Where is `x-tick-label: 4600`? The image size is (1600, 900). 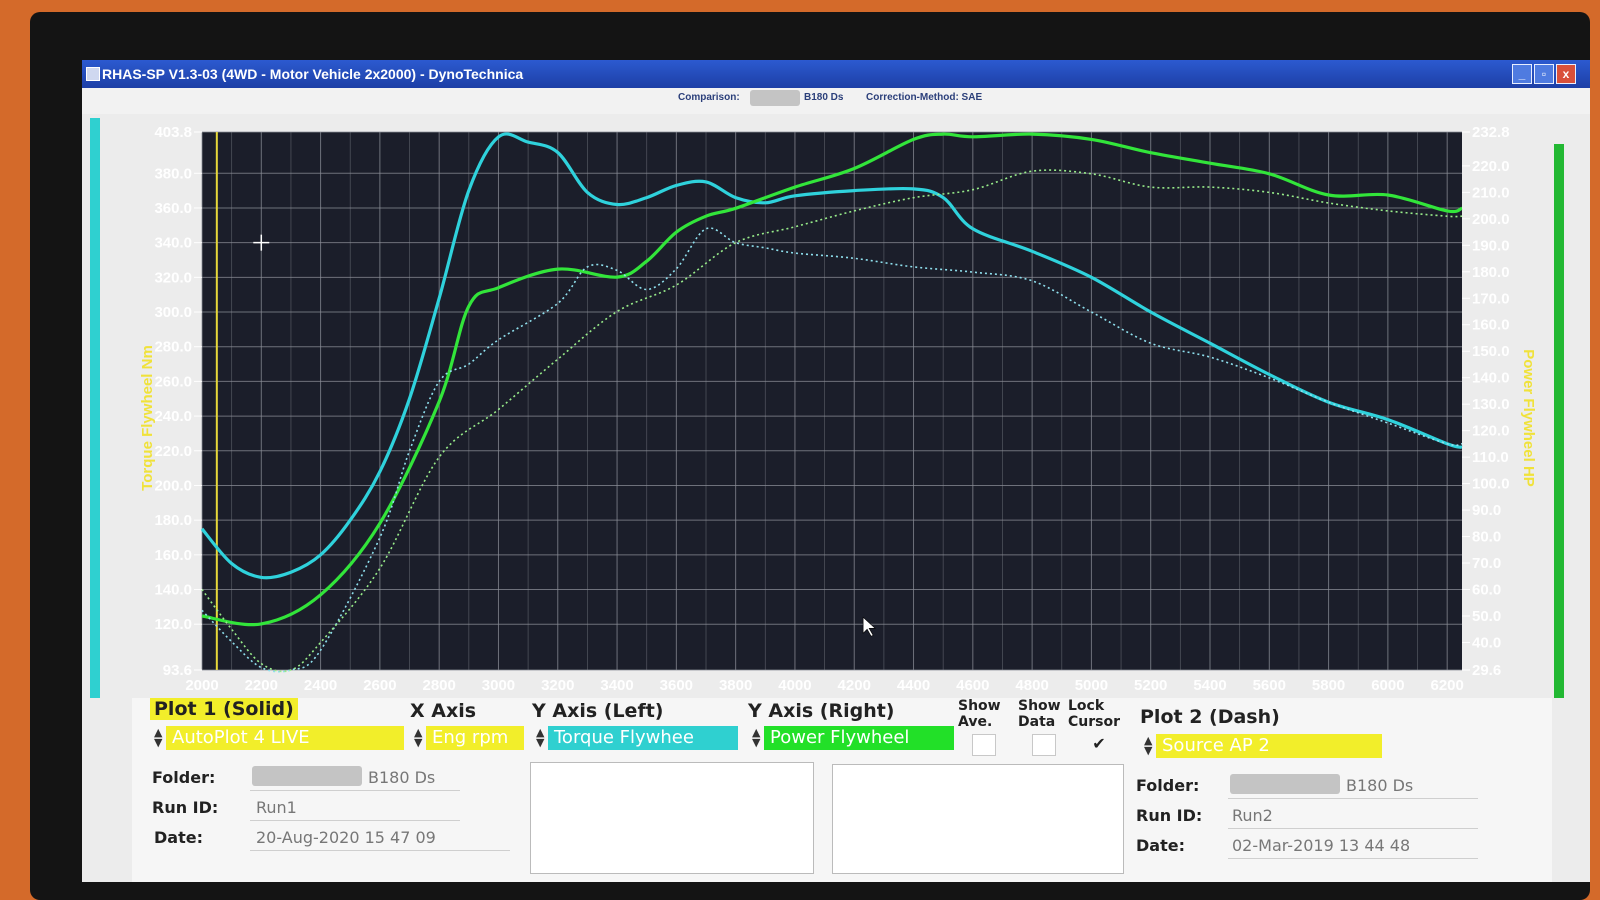 x-tick-label: 4600 is located at coordinates (972, 685).